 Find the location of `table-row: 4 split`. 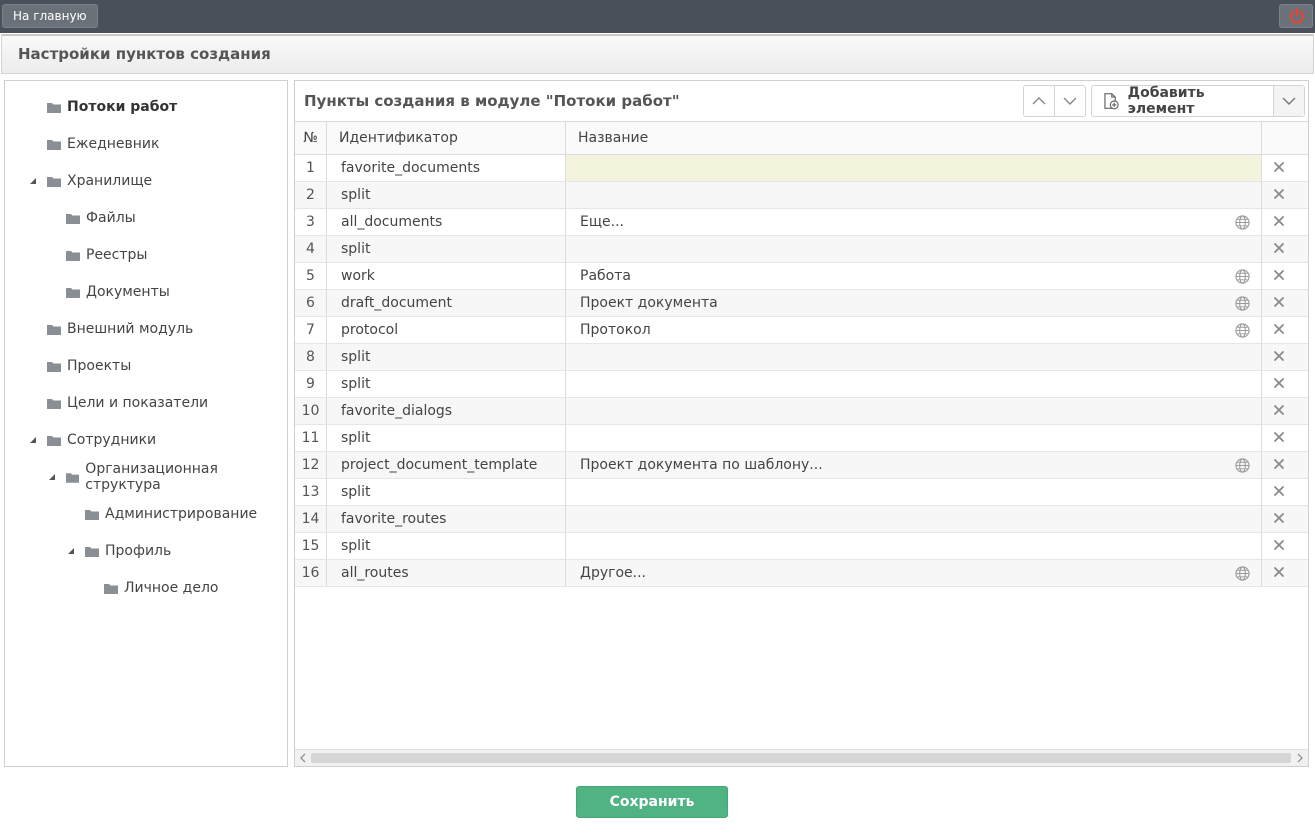

table-row: 4 split is located at coordinates (801, 249).